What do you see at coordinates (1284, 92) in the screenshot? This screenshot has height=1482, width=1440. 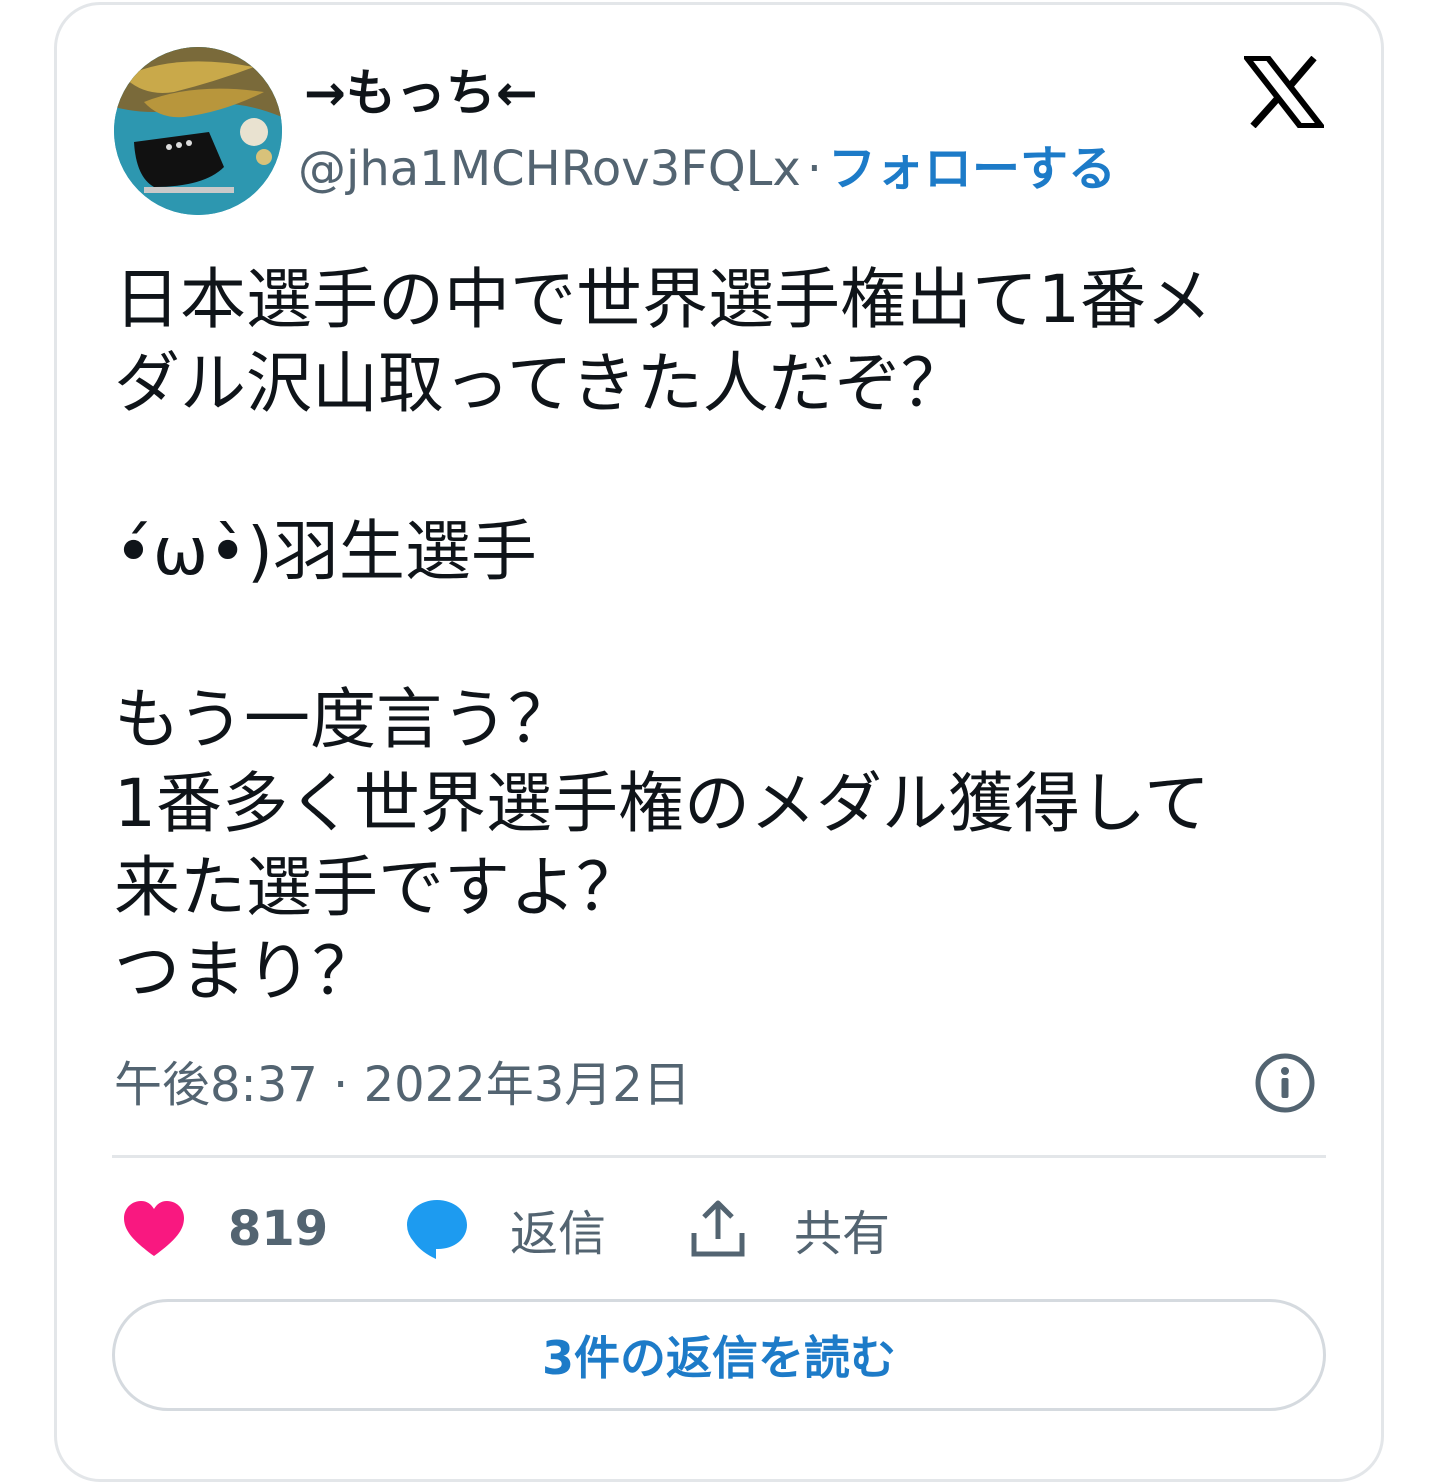 I see `x-logo-icon` at bounding box center [1284, 92].